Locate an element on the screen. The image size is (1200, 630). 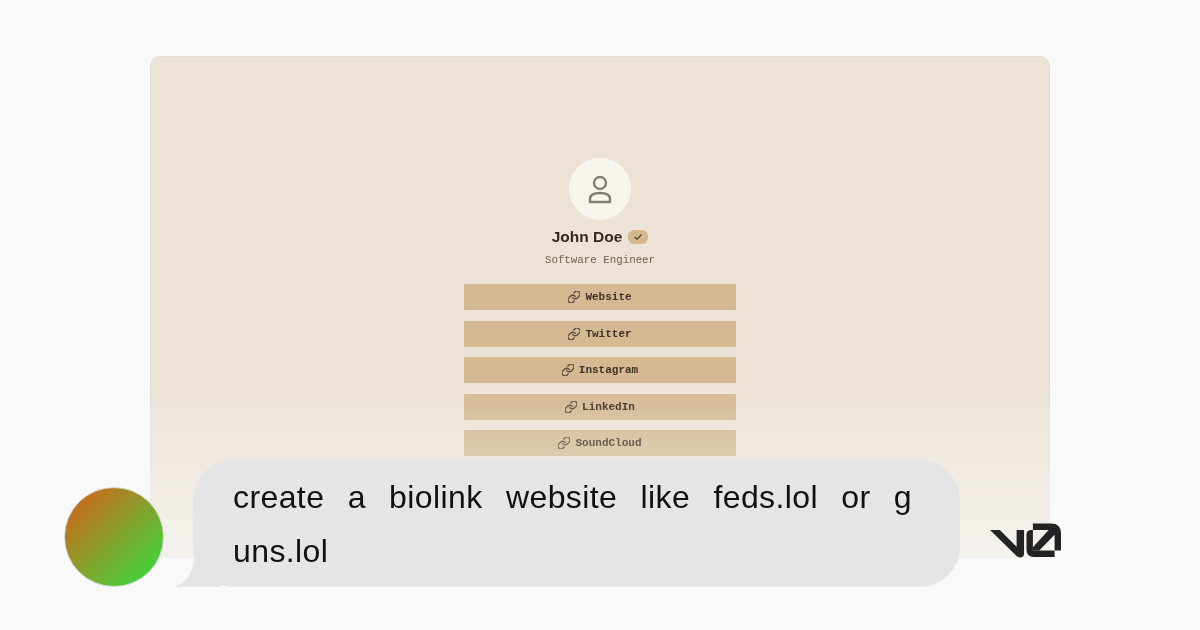
link-button: SoundCloud is located at coordinates (600, 443).